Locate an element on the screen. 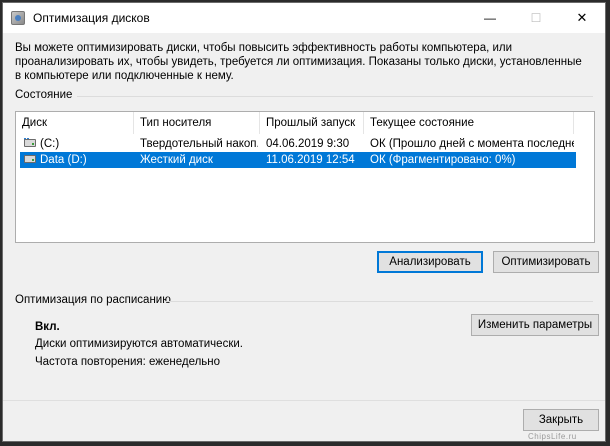  column-header-drive: Диск is located at coordinates (75, 123).